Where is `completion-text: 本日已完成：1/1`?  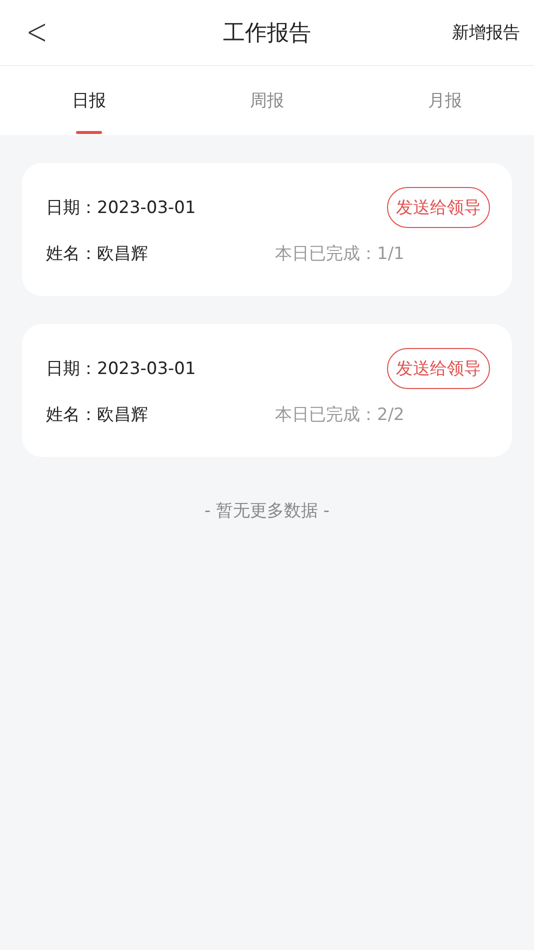 completion-text: 本日已完成：1/1 is located at coordinates (340, 254).